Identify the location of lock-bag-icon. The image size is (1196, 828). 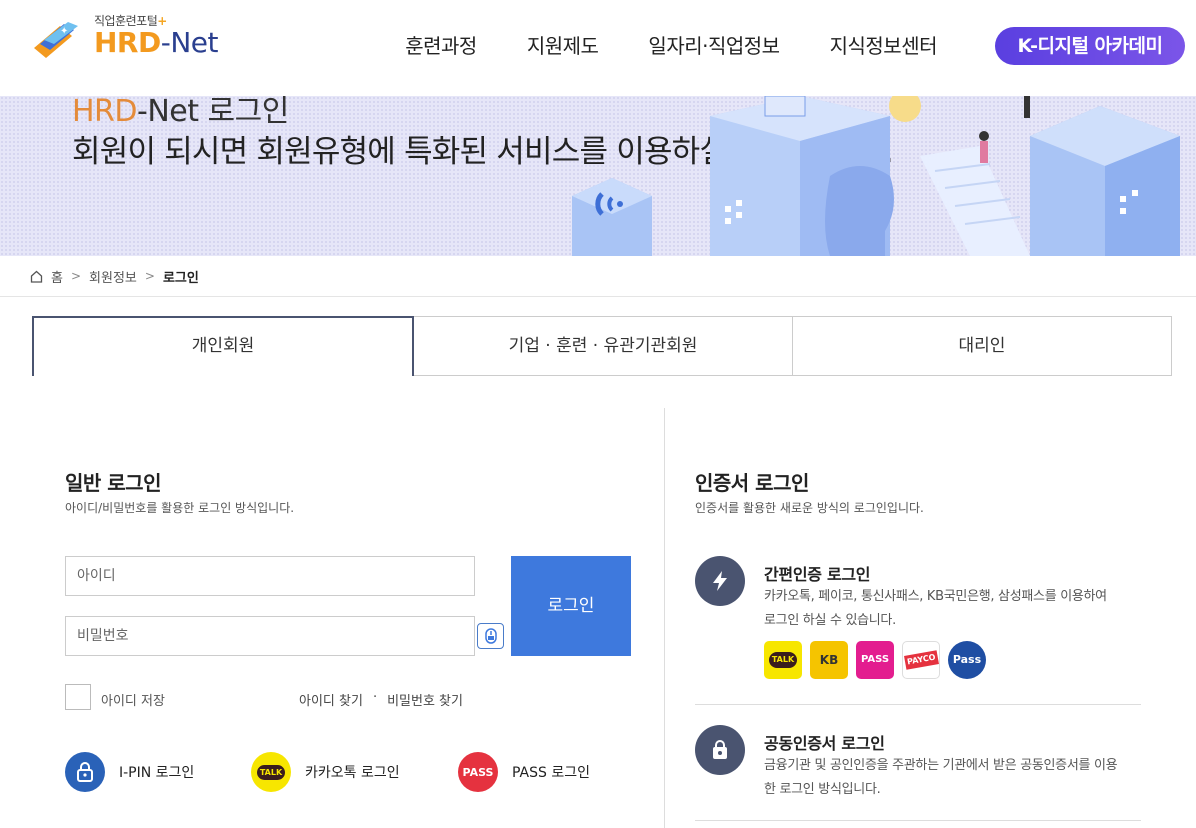
(720, 749).